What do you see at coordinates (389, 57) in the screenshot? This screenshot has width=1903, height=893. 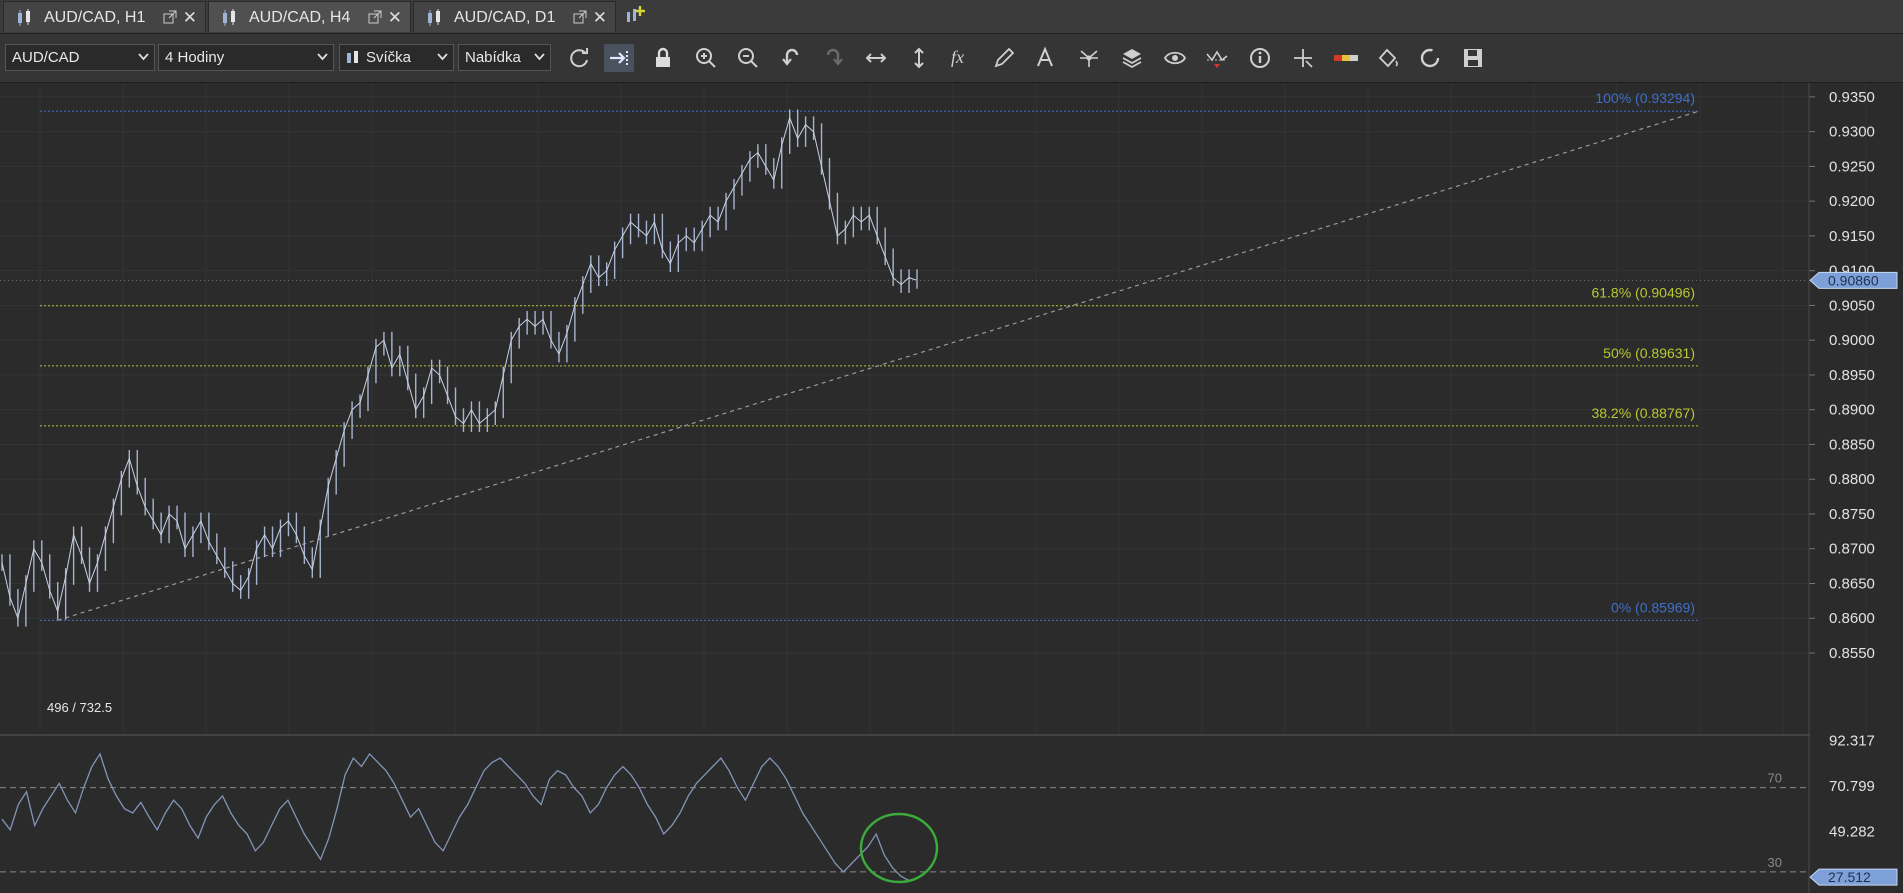 I see `chart-type-value: Svíčka` at bounding box center [389, 57].